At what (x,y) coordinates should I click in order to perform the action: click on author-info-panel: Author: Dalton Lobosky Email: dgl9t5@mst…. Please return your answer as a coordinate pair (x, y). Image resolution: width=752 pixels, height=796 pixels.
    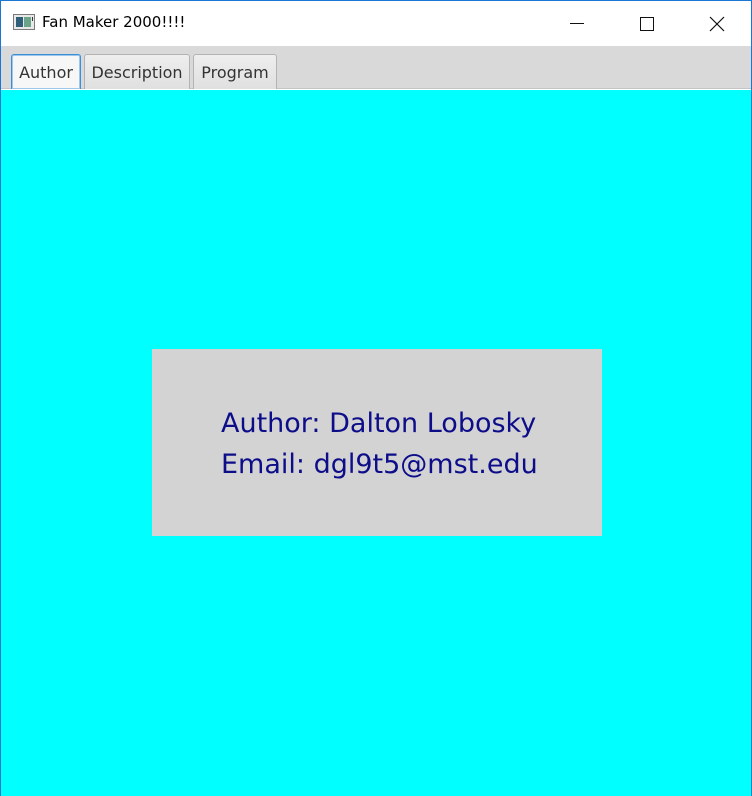
    Looking at the image, I should click on (377, 442).